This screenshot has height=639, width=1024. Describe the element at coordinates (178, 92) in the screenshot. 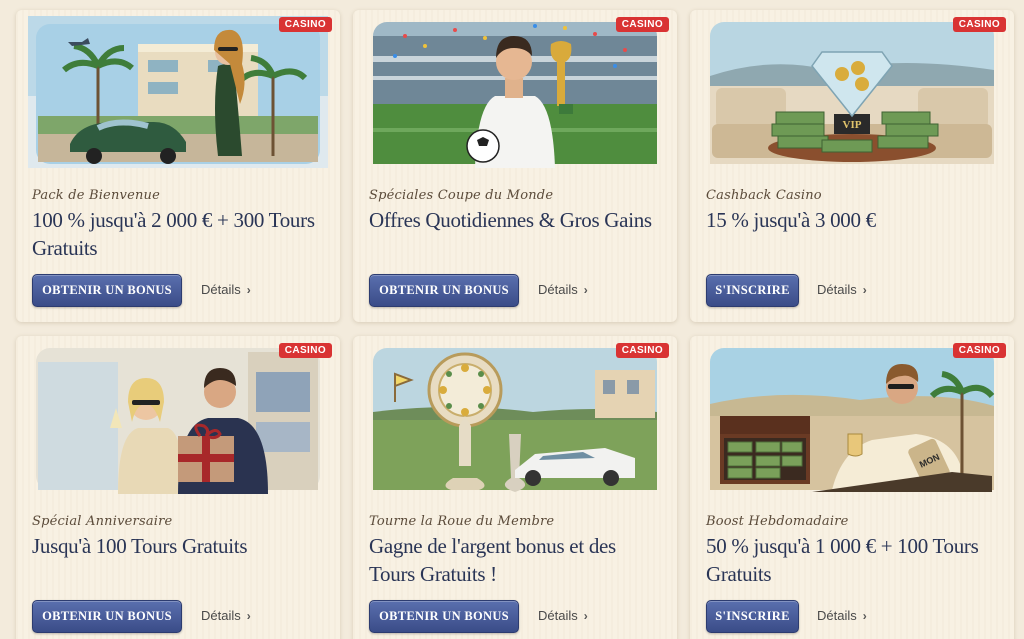

I see `promo-image-welcome` at that location.